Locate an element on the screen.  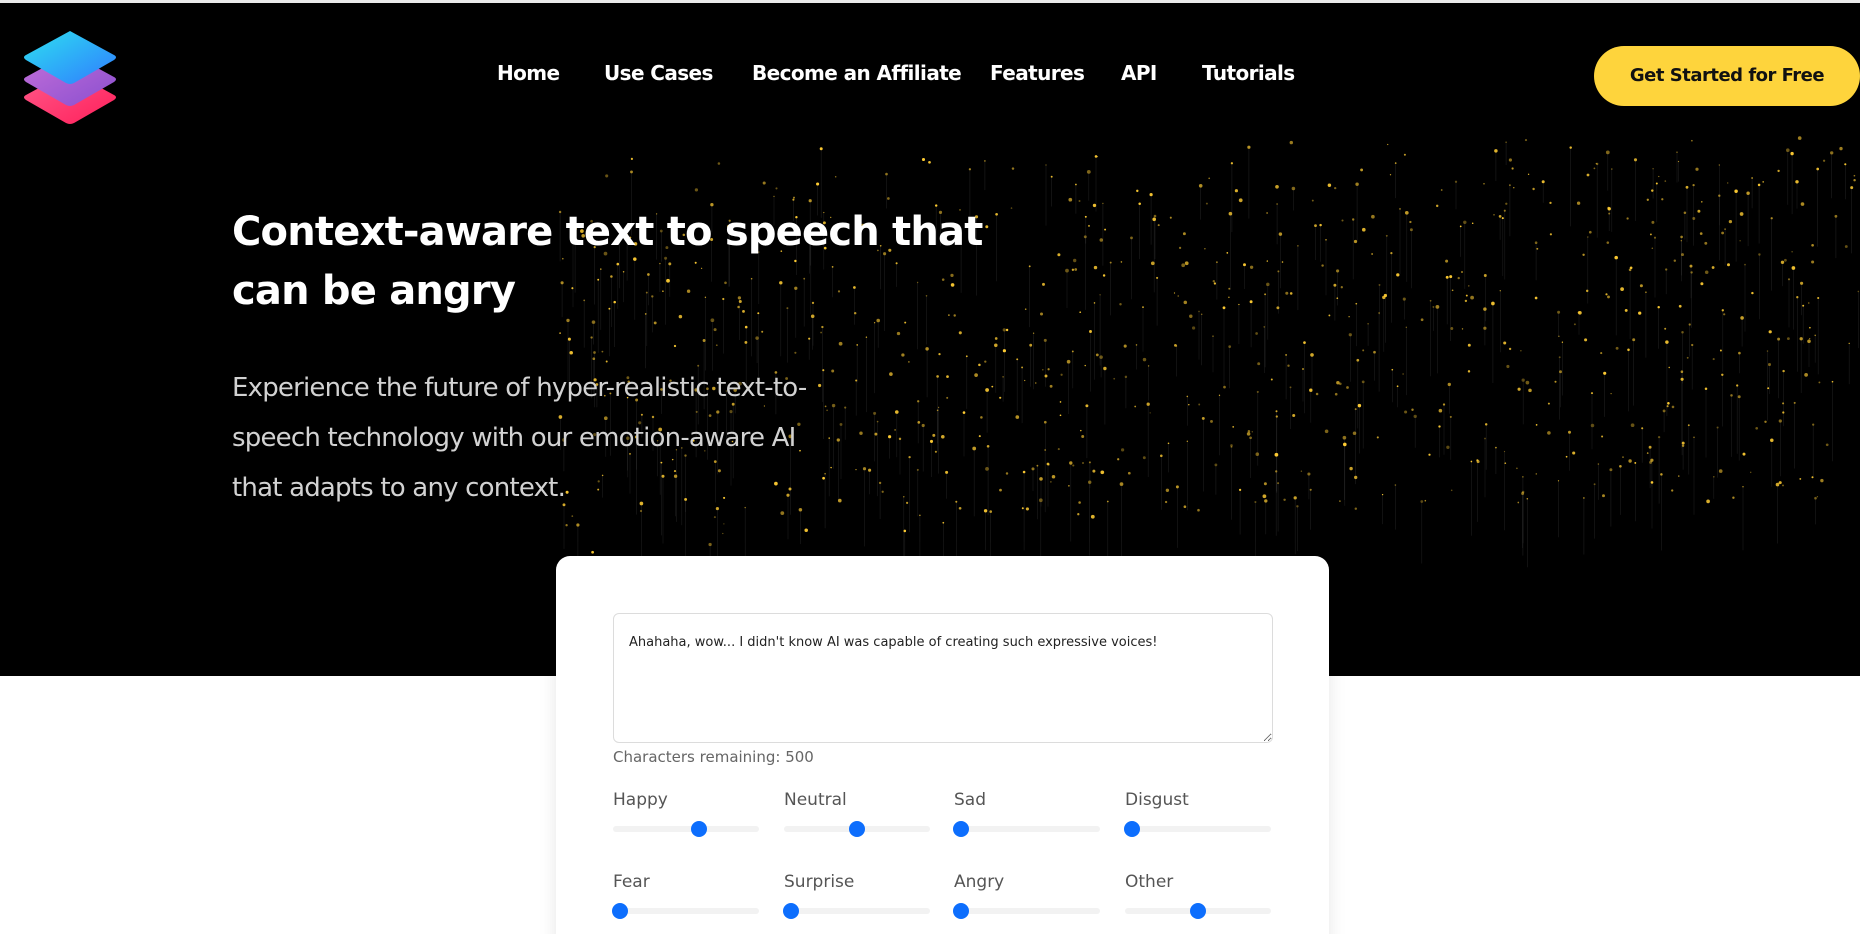
emotion-slider-other: Other is located at coordinates (1198, 902).